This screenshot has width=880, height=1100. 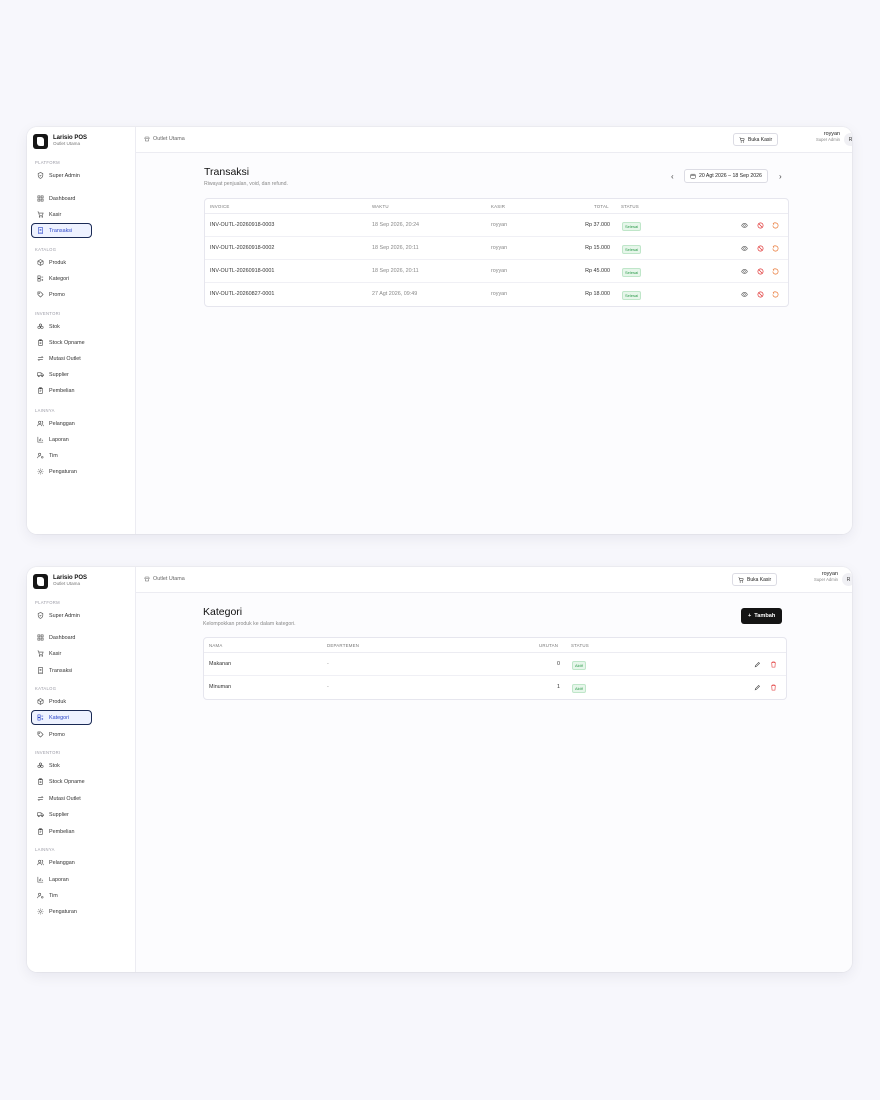 I want to click on col-total: TOTAL, so click(x=601, y=206).